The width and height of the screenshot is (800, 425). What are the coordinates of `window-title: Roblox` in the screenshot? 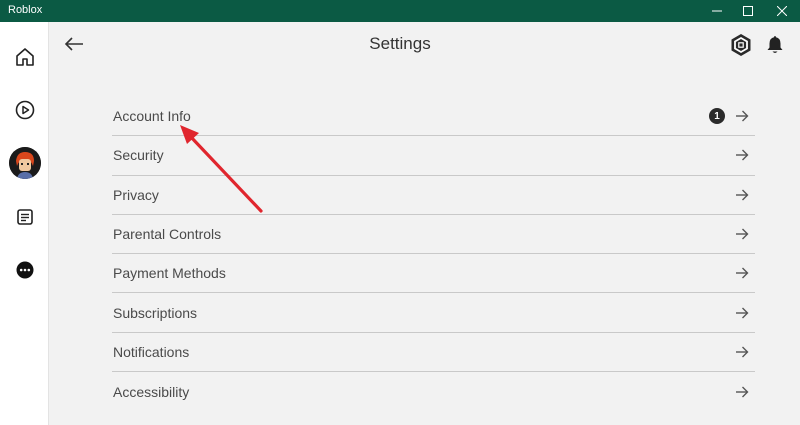 It's located at (25, 10).